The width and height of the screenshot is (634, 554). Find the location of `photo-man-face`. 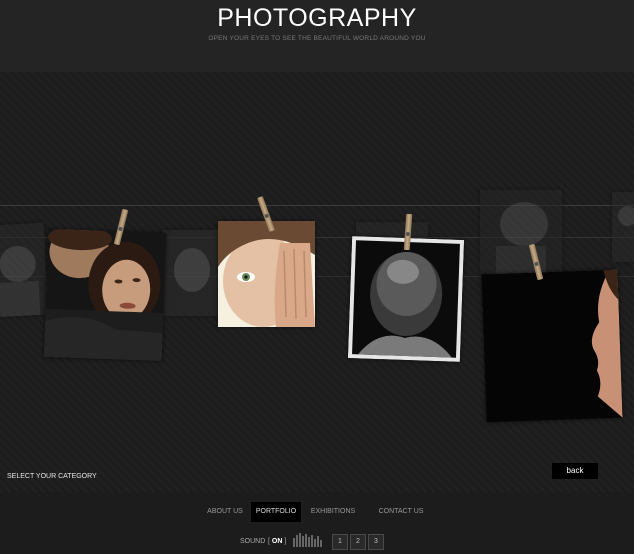

photo-man-face is located at coordinates (266, 274).